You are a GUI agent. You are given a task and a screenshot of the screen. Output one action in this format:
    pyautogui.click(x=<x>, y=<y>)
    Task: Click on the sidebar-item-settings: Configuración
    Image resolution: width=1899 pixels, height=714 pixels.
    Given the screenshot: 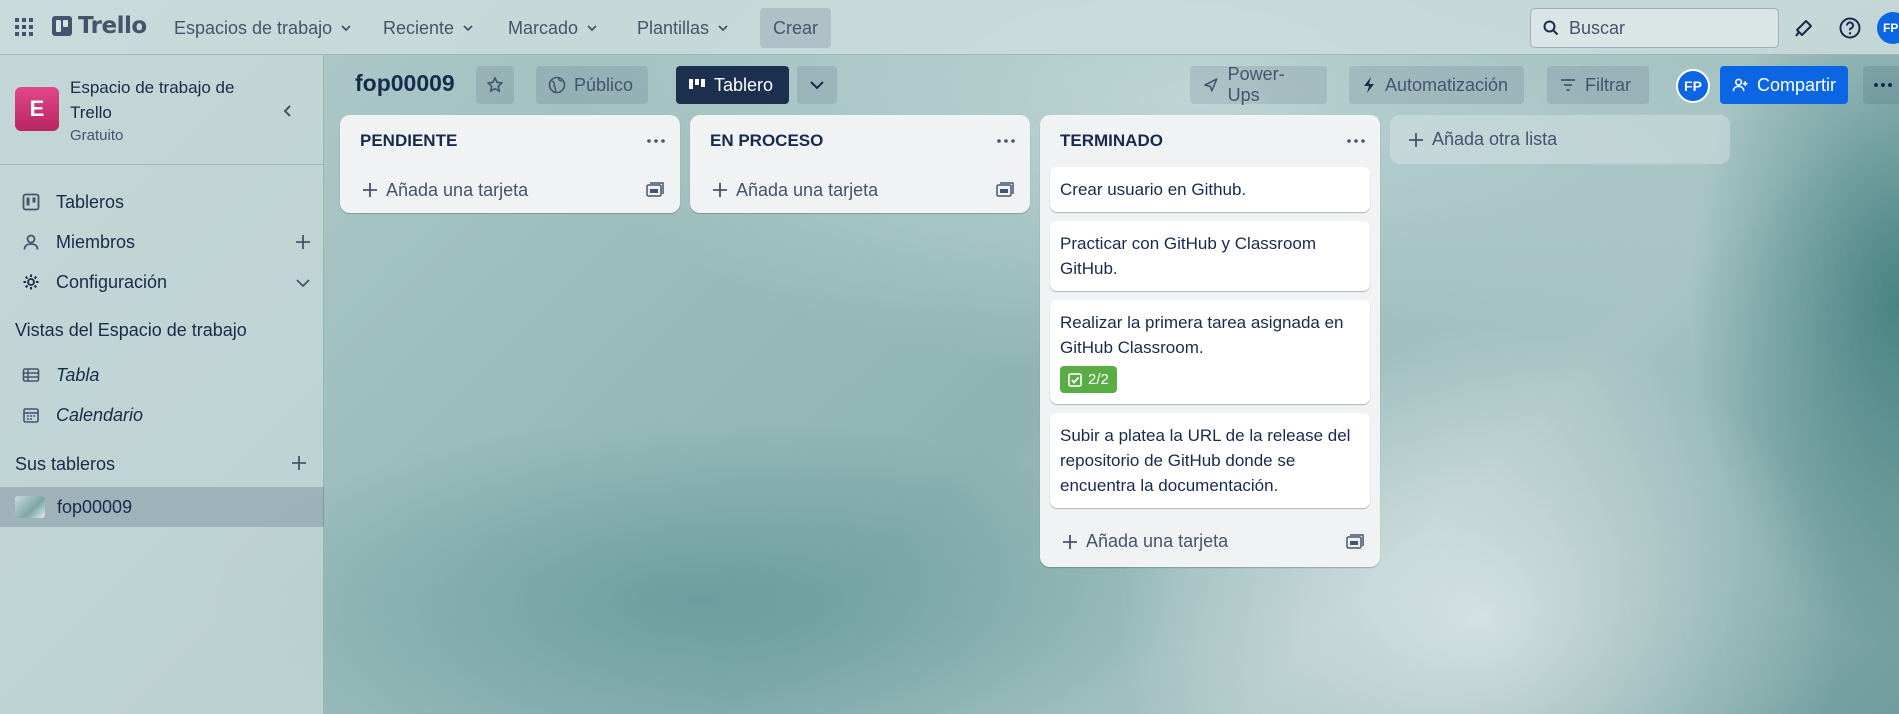 What is the action you would take?
    pyautogui.click(x=162, y=282)
    